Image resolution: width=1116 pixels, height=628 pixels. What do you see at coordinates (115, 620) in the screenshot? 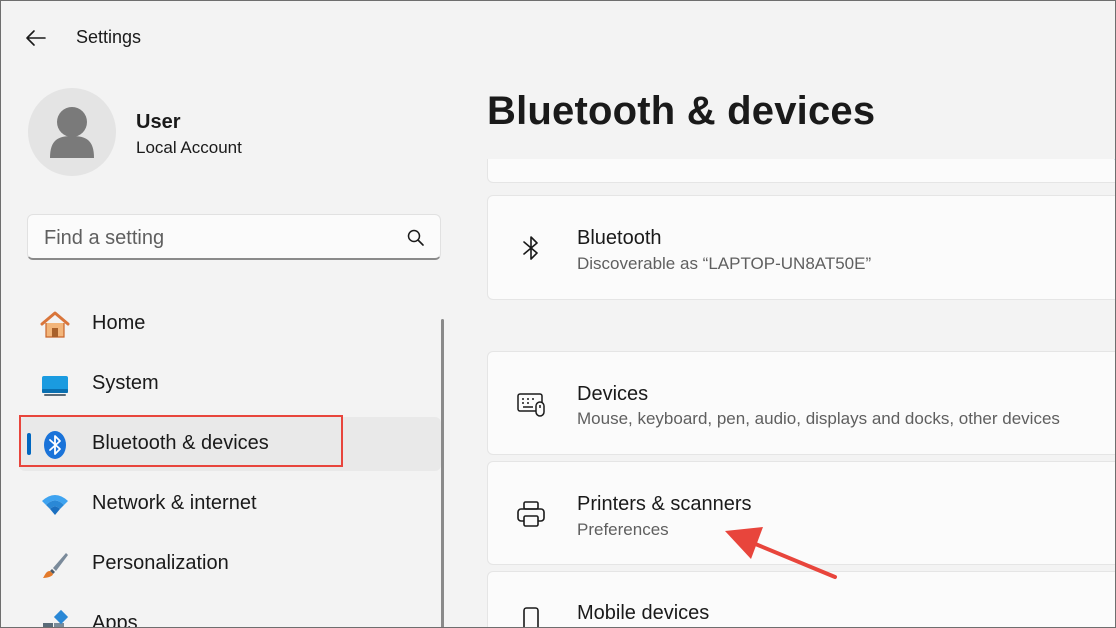
I see `sidebar-item-label: Apps` at bounding box center [115, 620].